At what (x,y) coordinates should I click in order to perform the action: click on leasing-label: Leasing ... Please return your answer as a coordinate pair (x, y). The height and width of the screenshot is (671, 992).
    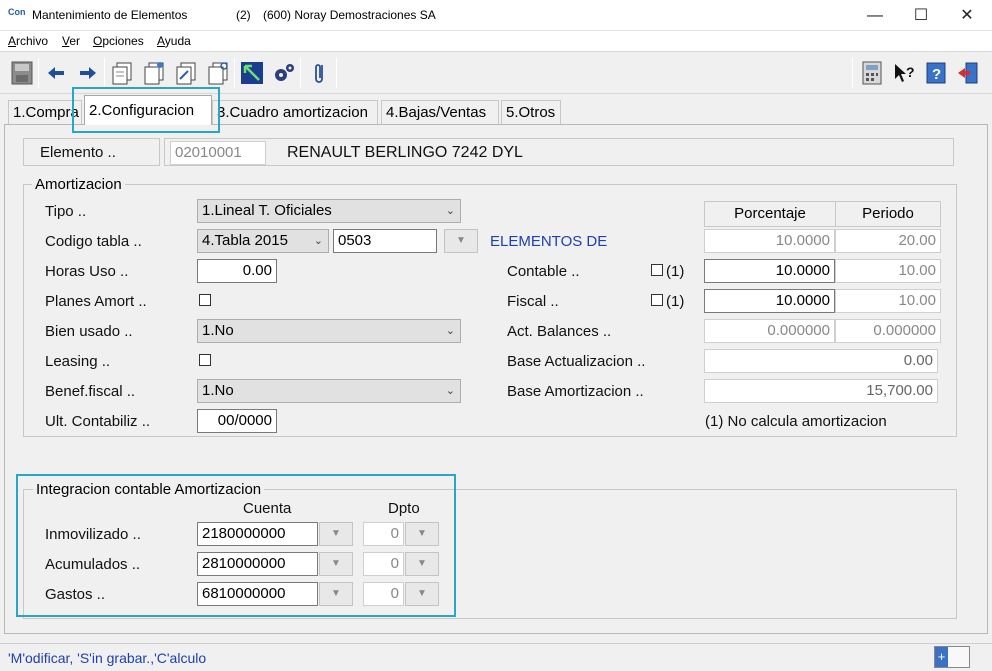
    Looking at the image, I should click on (78, 361).